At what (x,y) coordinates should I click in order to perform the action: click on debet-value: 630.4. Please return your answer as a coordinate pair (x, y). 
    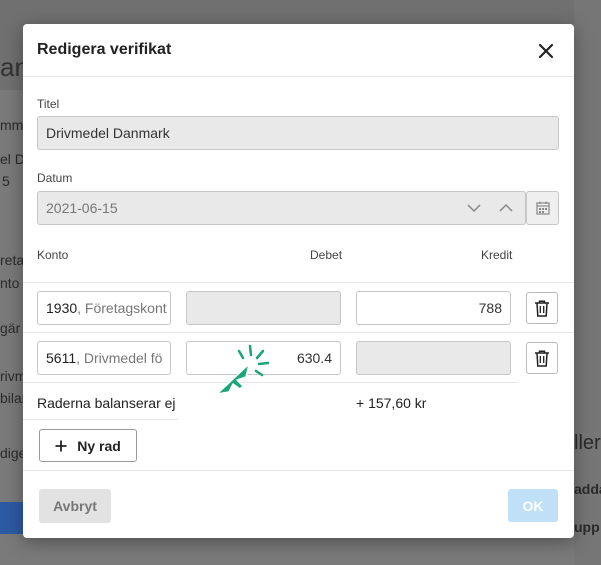
    Looking at the image, I should click on (314, 358).